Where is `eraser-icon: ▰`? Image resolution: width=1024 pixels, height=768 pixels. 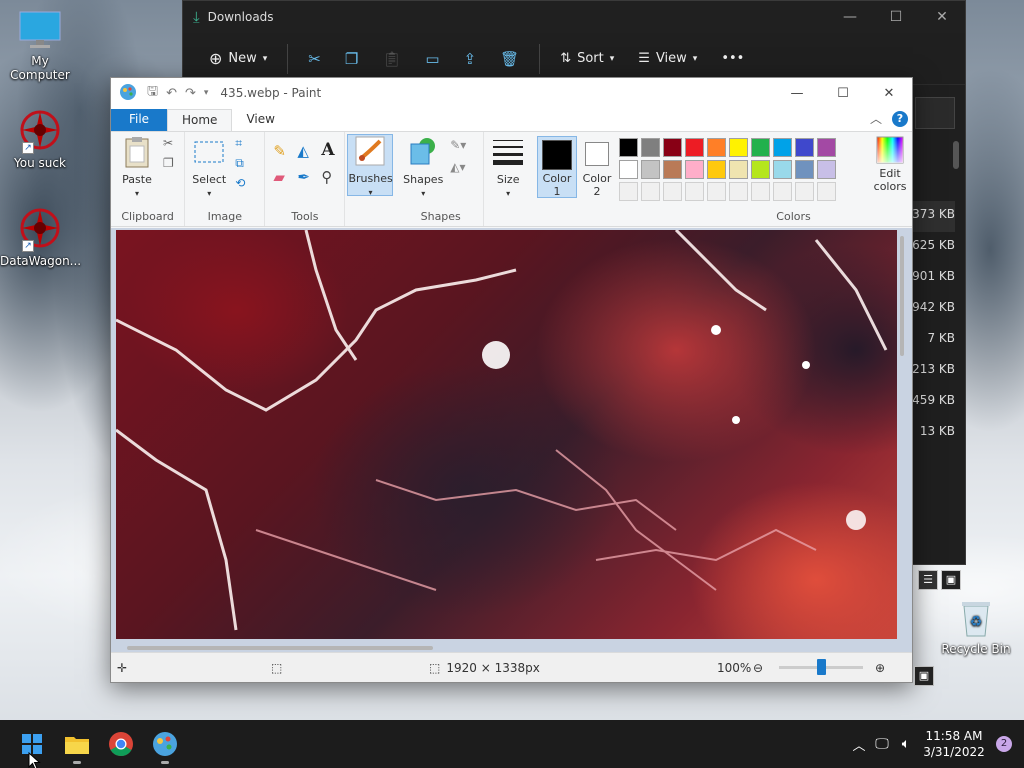 eraser-icon: ▰ is located at coordinates (281, 177).